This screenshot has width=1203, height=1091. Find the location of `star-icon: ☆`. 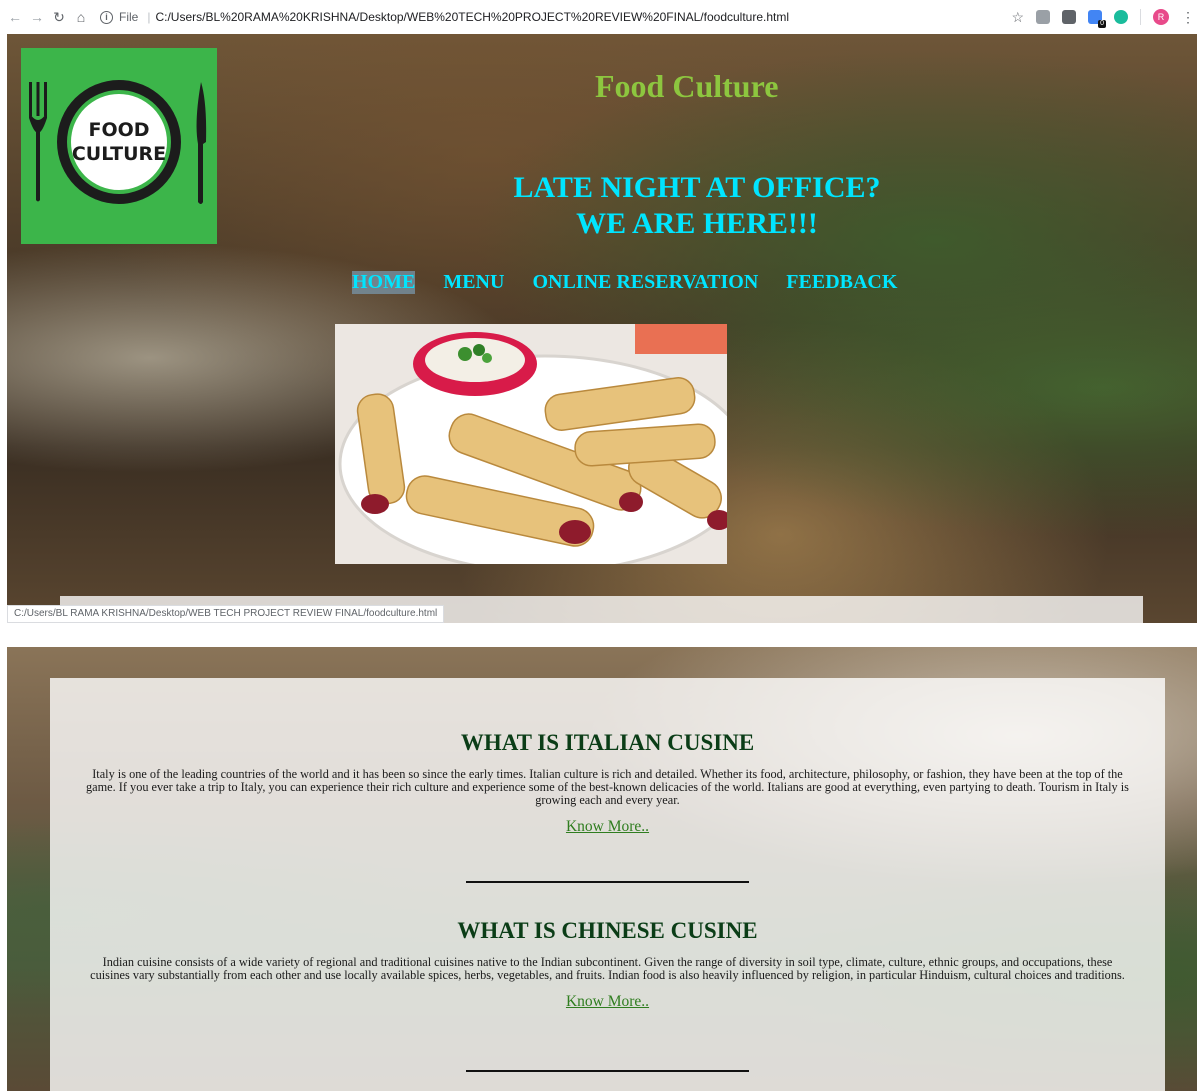

star-icon: ☆ is located at coordinates (1017, 17).